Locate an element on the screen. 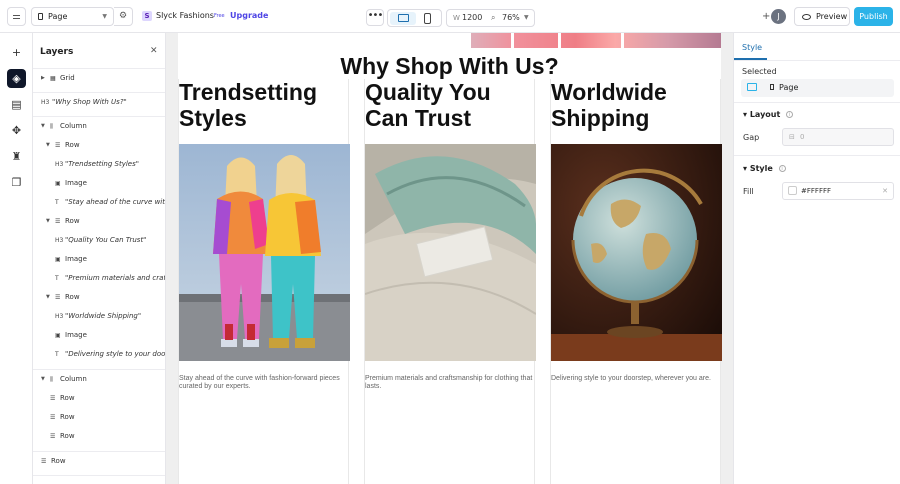 This screenshot has width=900, height=484. cms-icon: ♜ is located at coordinates (16, 156).